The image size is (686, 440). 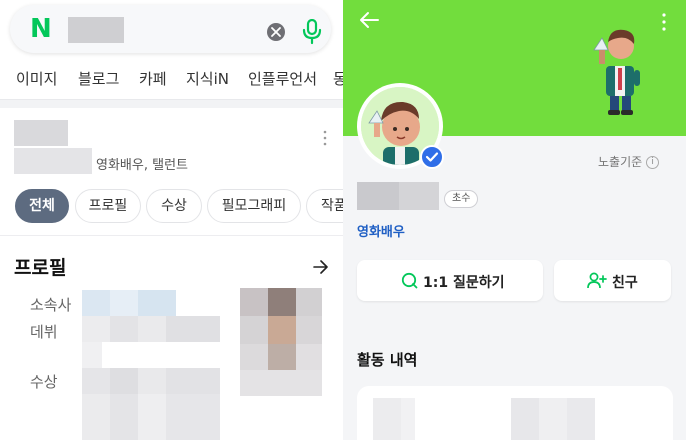 What do you see at coordinates (98, 78) in the screenshot?
I see `tab-blog: 블로그` at bounding box center [98, 78].